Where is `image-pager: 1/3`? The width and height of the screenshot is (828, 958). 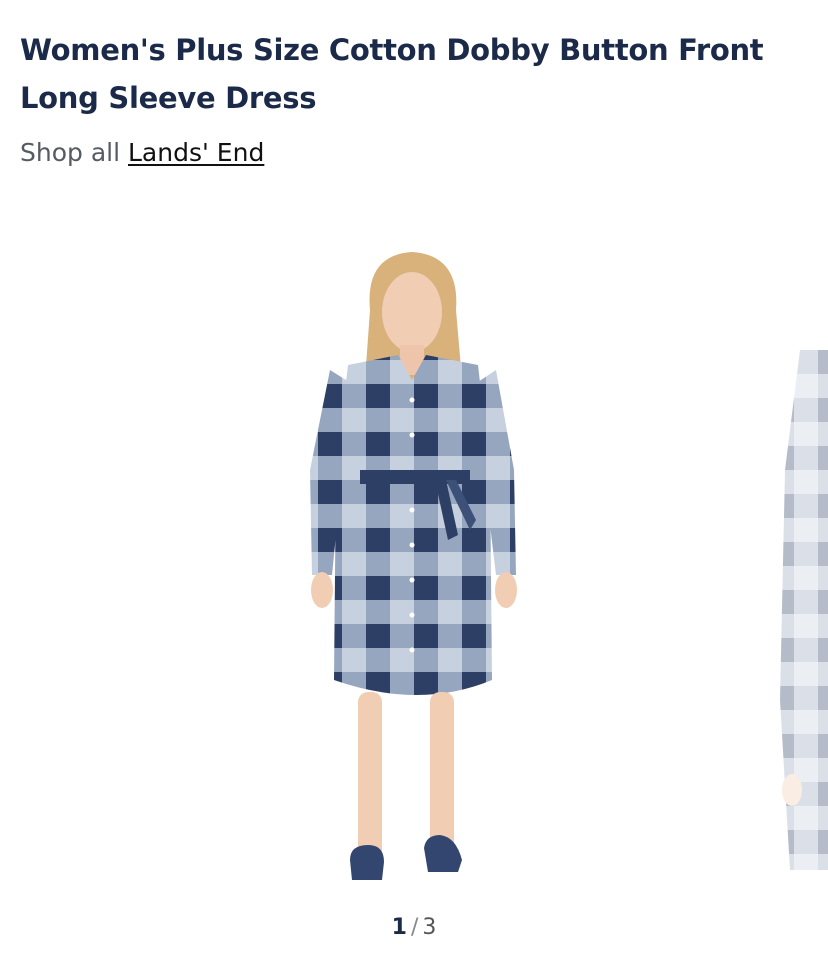 image-pager: 1/3 is located at coordinates (414, 927).